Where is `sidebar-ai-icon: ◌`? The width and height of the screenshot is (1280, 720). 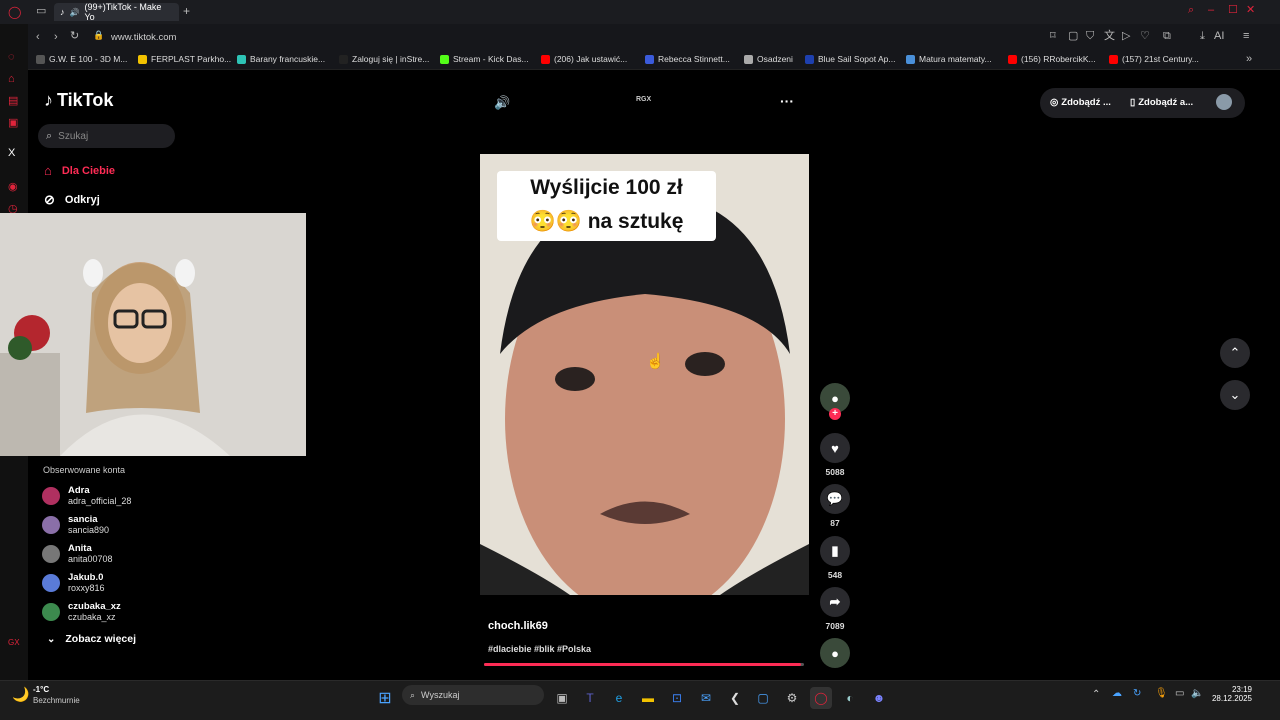
sidebar-ai-icon: ◌ is located at coordinates (11, 57).